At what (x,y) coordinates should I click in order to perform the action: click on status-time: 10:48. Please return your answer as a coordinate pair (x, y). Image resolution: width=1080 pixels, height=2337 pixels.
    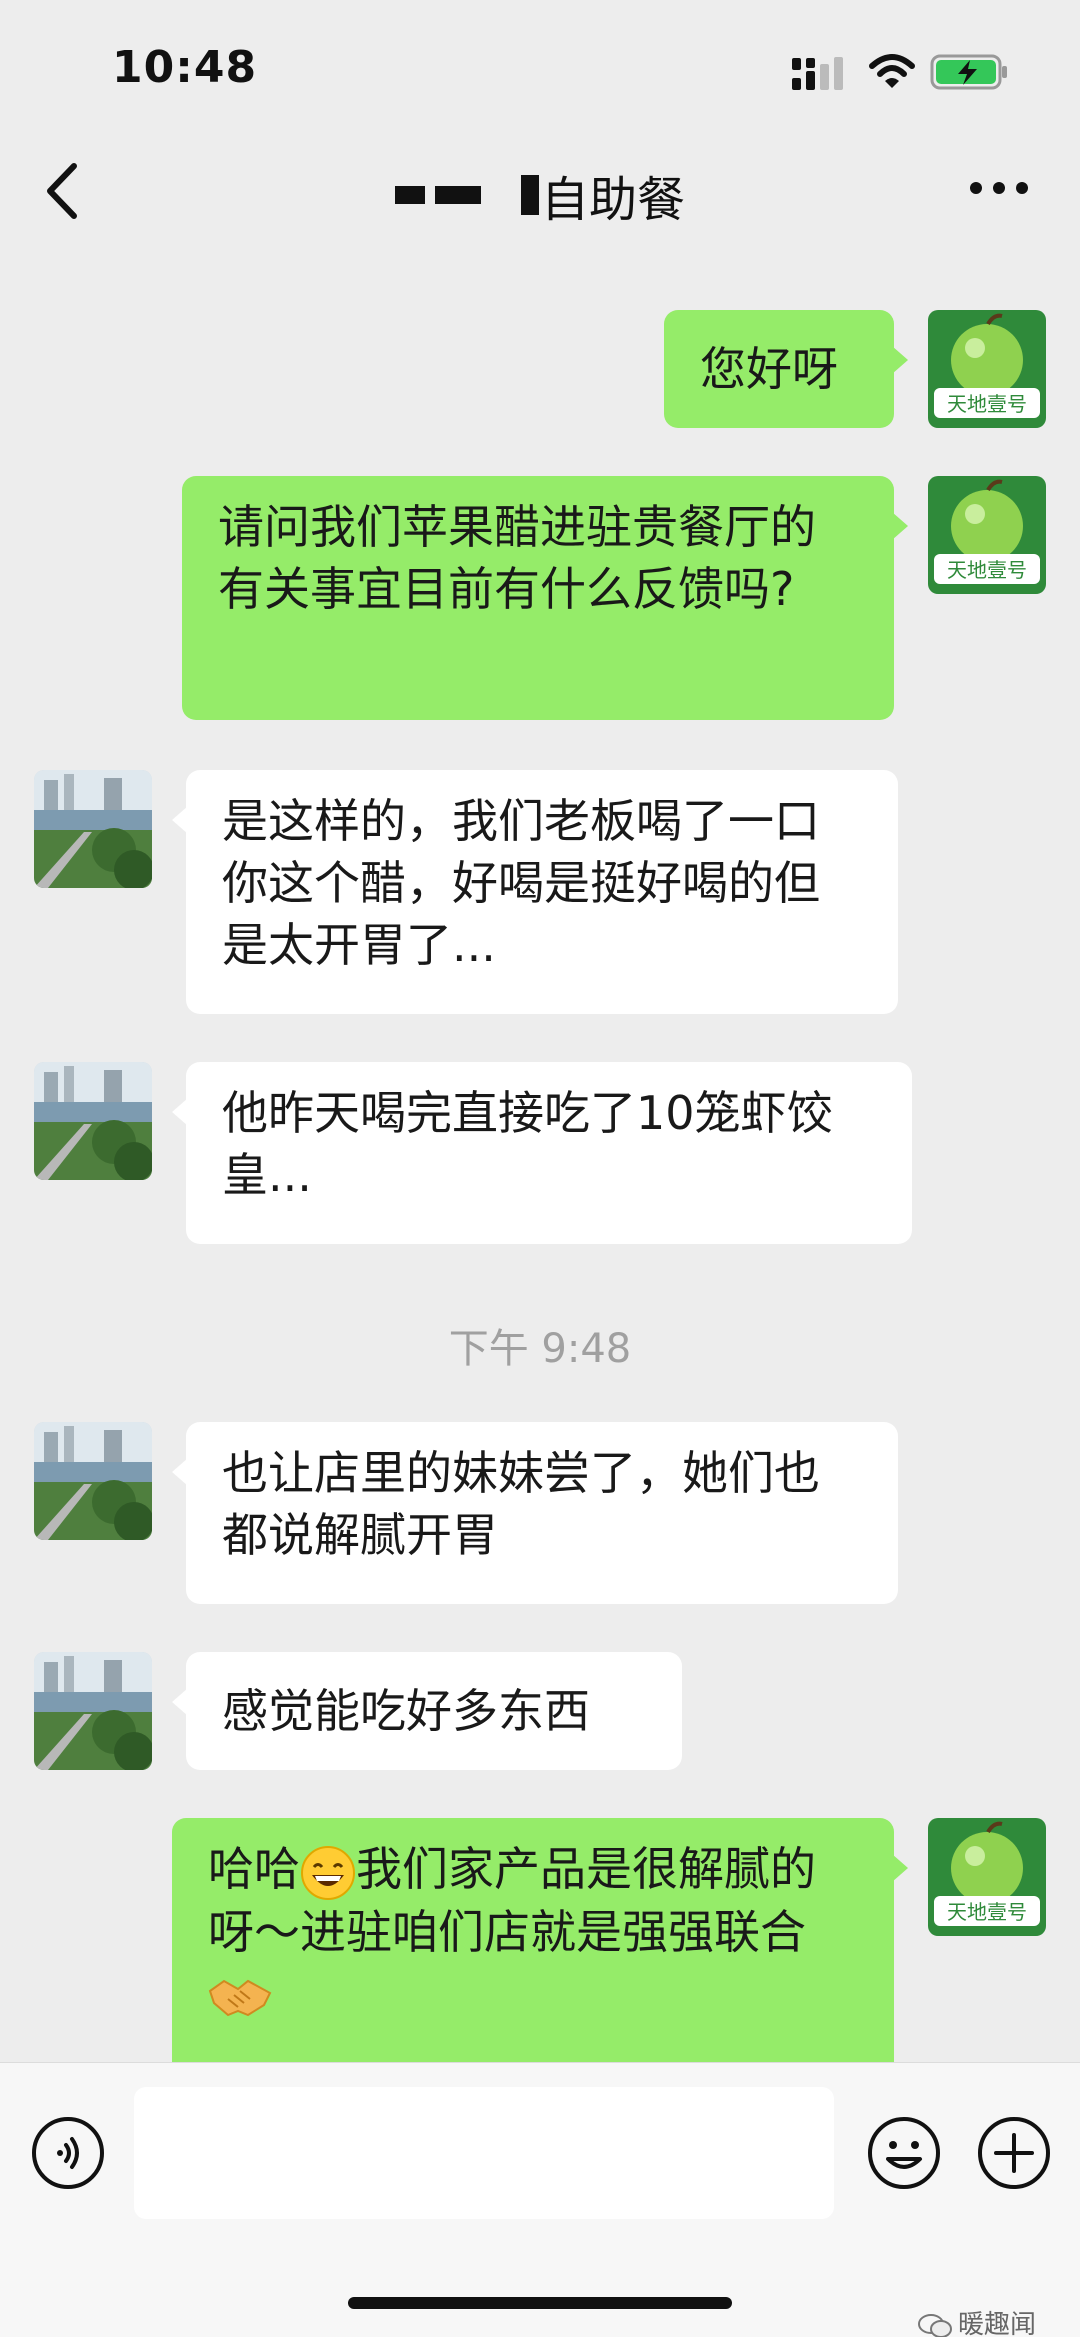
    Looking at the image, I should click on (185, 67).